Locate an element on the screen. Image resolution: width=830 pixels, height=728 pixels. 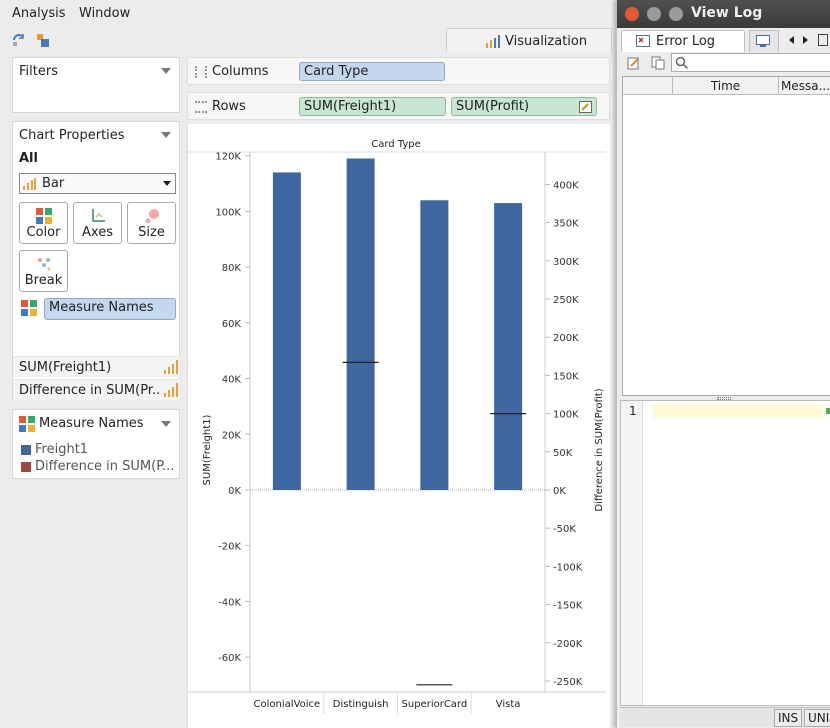
rows-label: Rows is located at coordinates (229, 106).